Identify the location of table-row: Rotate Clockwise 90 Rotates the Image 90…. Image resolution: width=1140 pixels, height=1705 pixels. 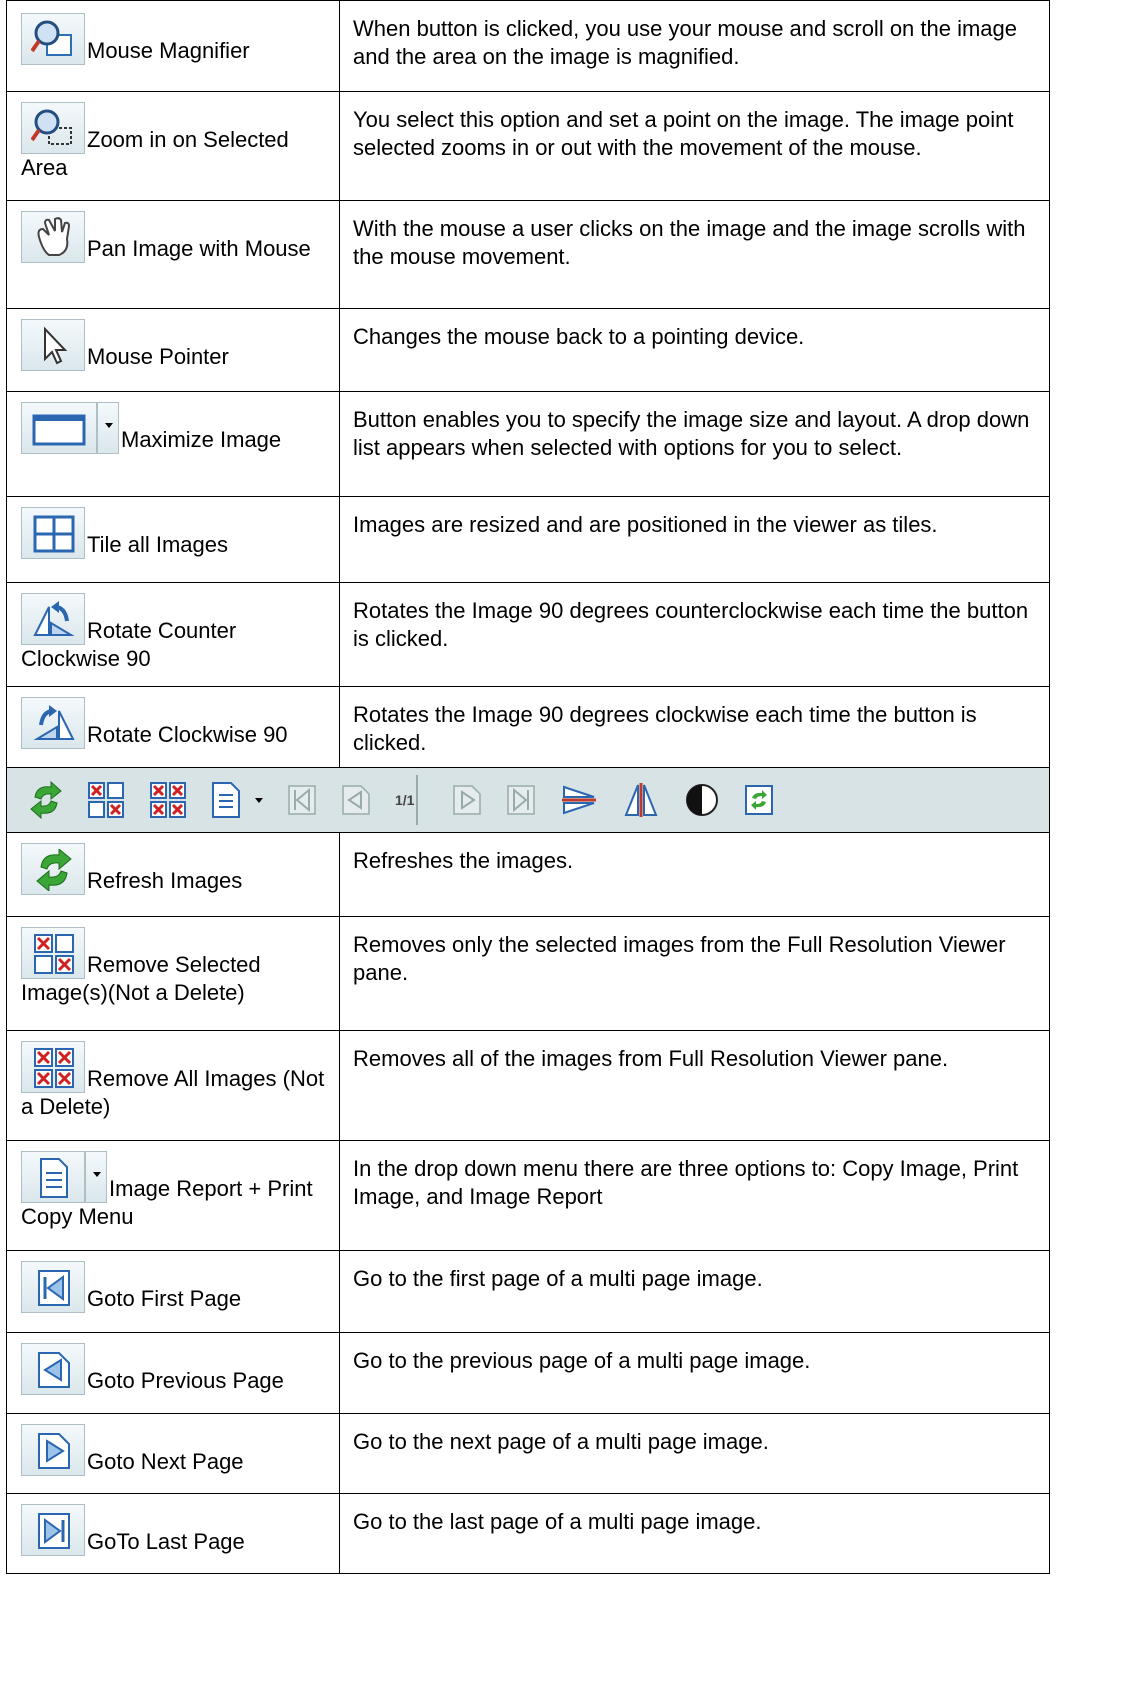
(528, 727).